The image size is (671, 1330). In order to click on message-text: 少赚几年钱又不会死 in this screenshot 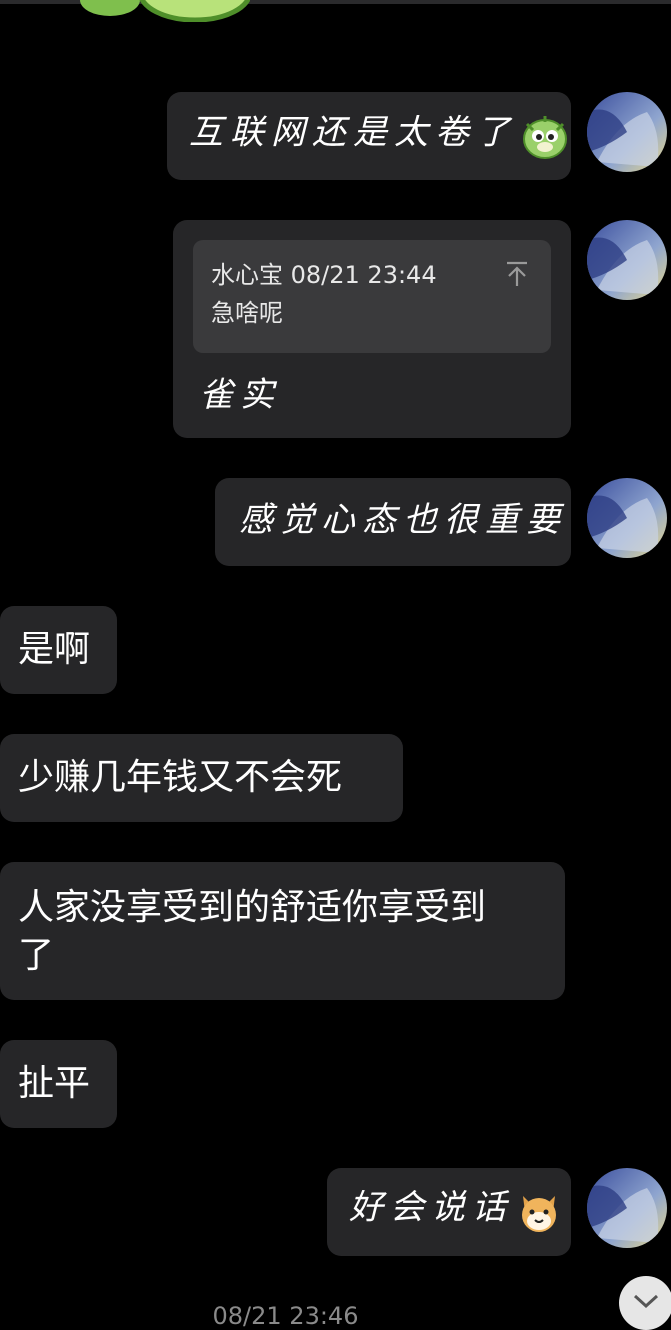, I will do `click(180, 777)`.